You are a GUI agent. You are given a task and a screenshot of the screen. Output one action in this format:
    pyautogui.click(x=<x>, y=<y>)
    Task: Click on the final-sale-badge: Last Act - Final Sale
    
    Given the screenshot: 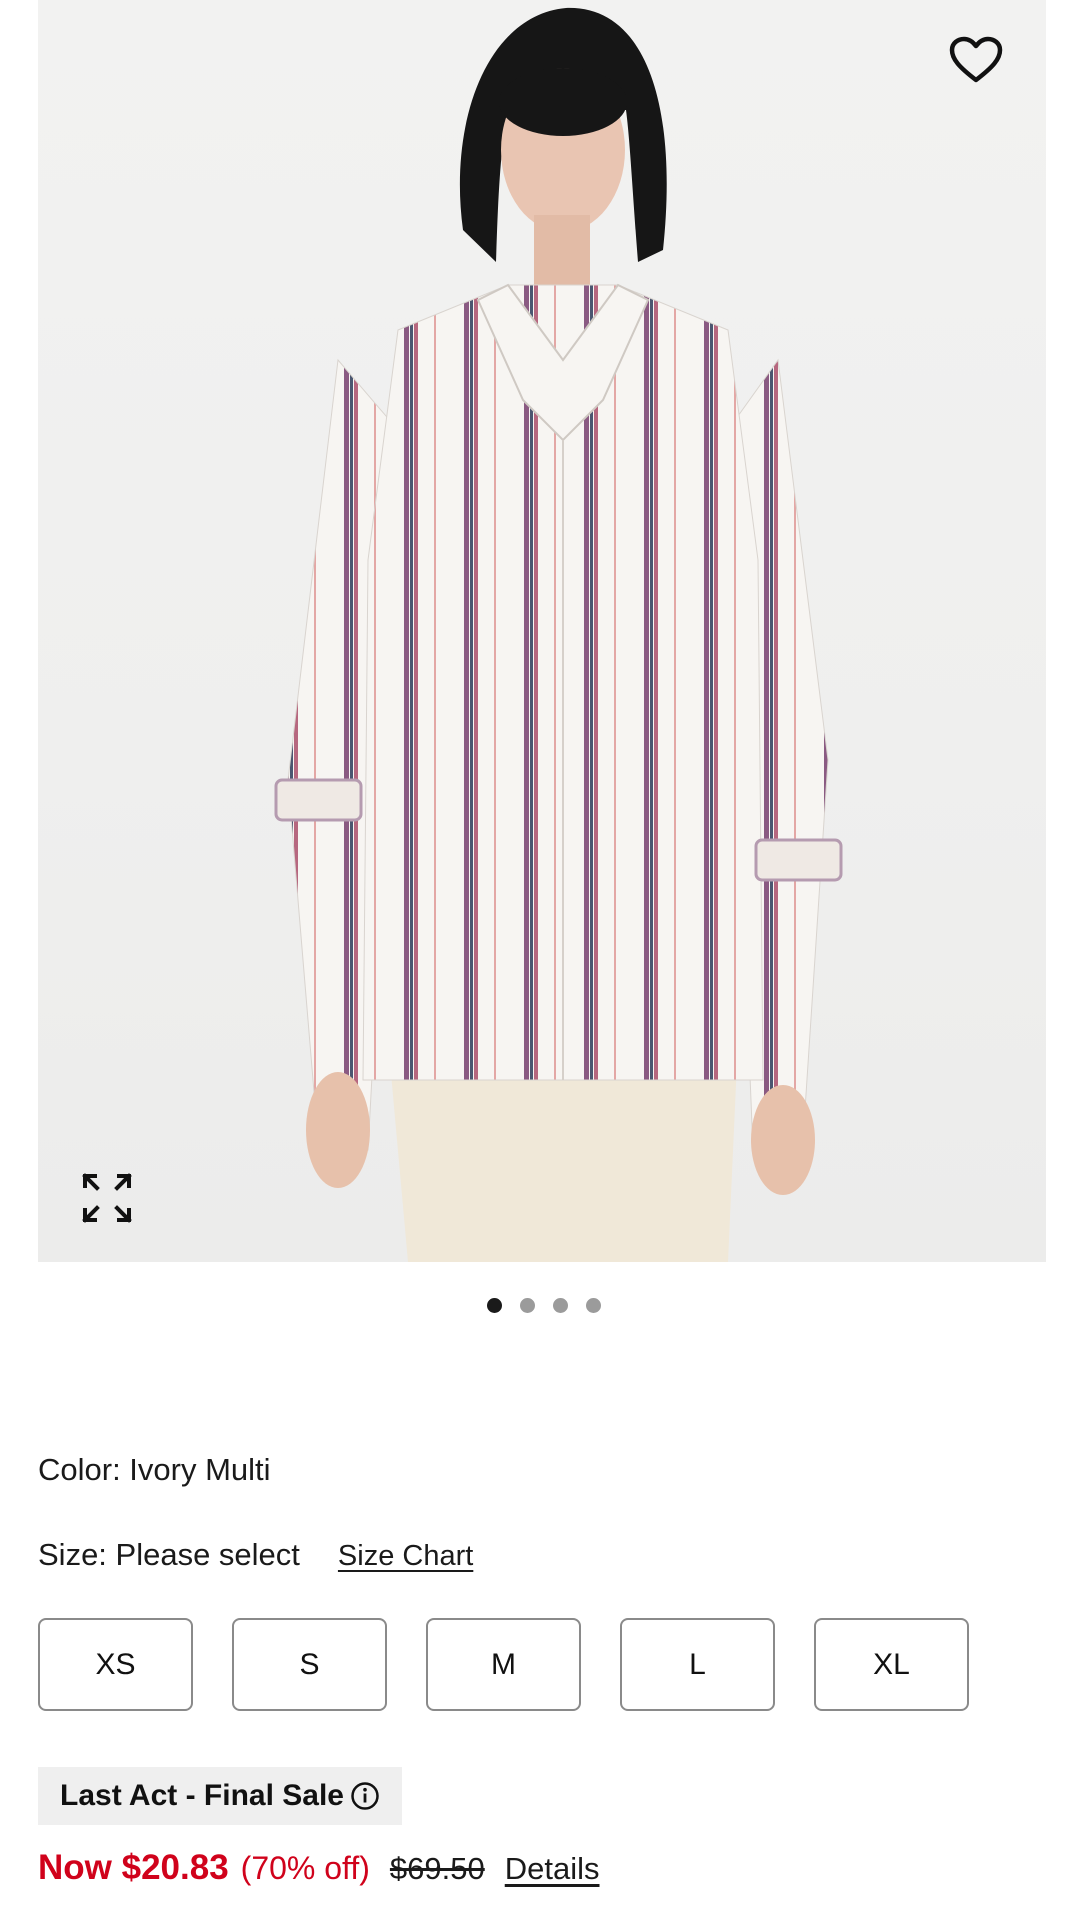 What is the action you would take?
    pyautogui.click(x=220, y=1796)
    